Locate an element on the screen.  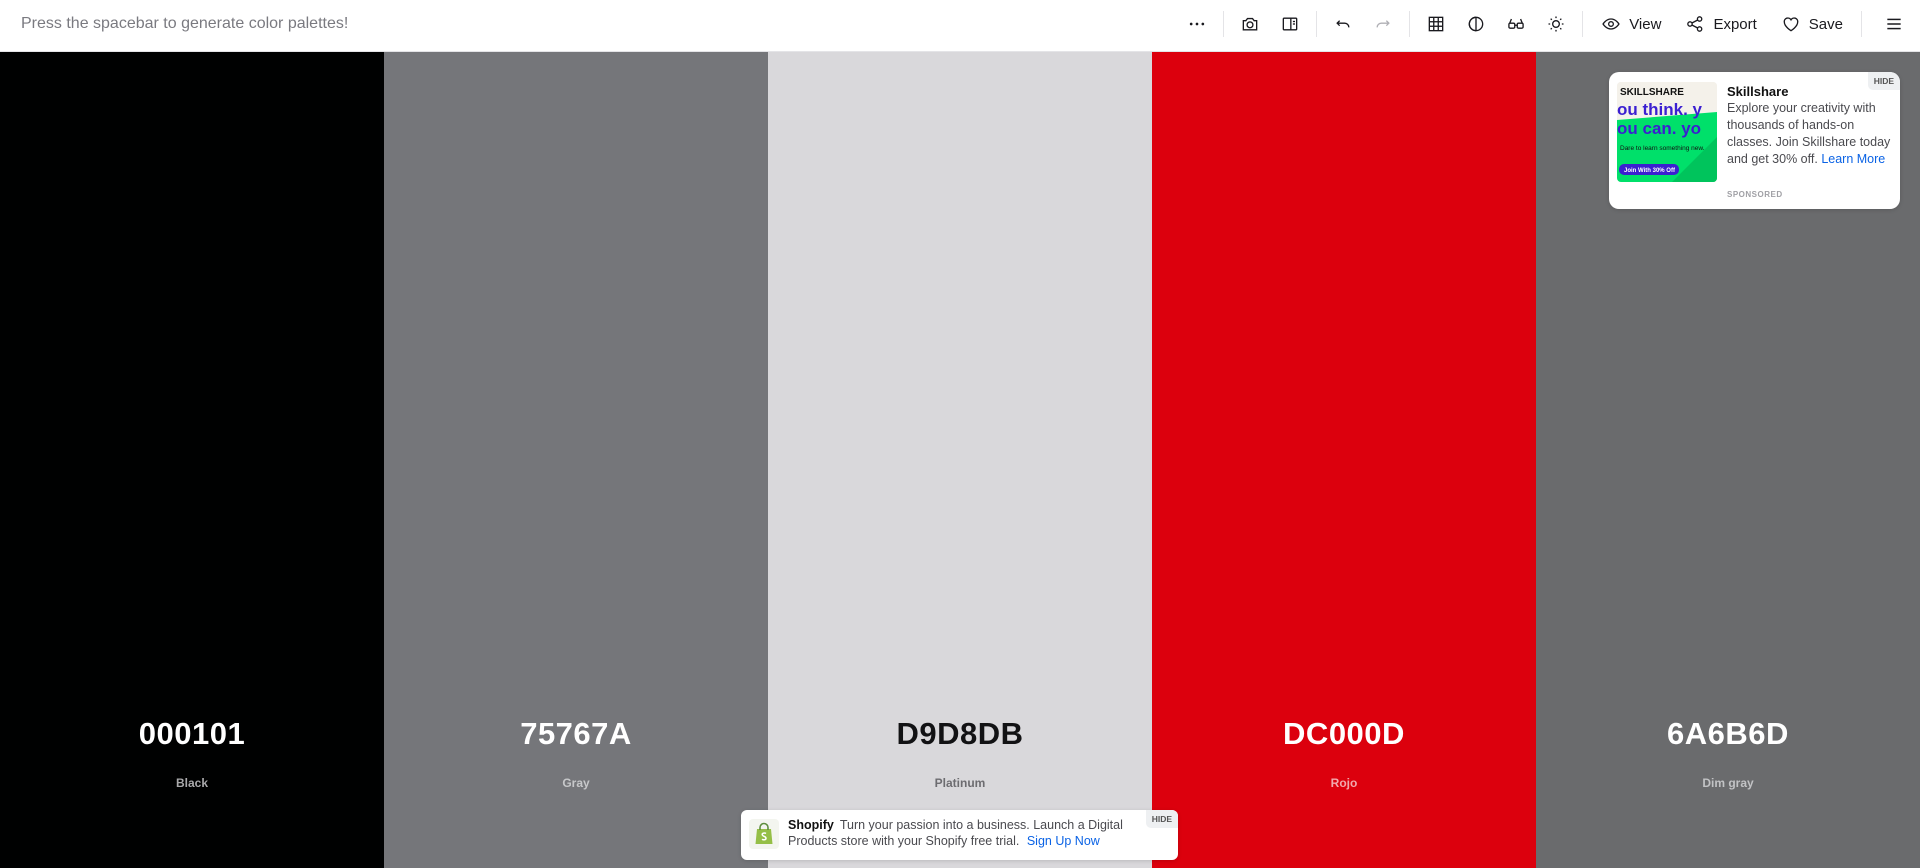
shopify-logo is located at coordinates (764, 834).